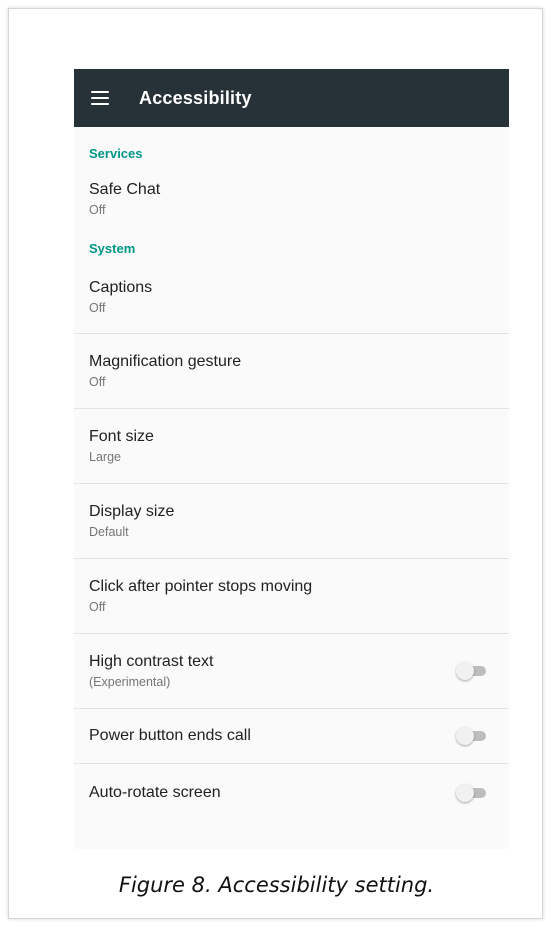 The height and width of the screenshot is (927, 551). What do you see at coordinates (201, 586) in the screenshot?
I see `setting-title: Click after pointer stops moving` at bounding box center [201, 586].